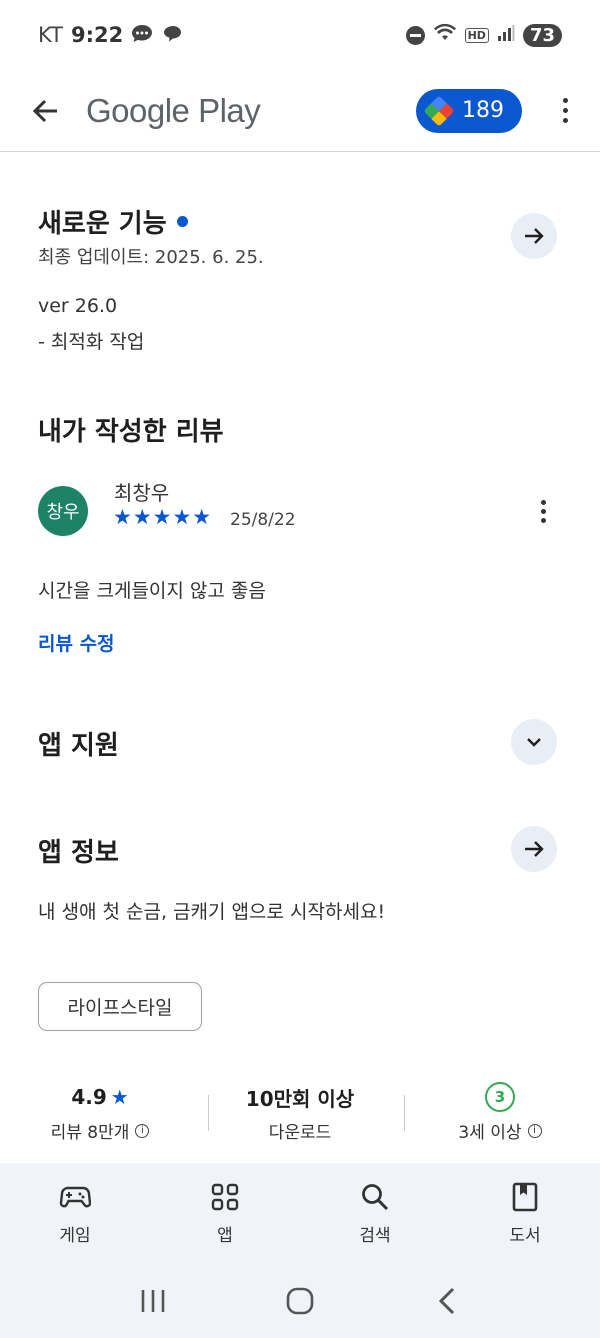 The image size is (600, 1338). I want to click on nav-books: 도서, so click(525, 1213).